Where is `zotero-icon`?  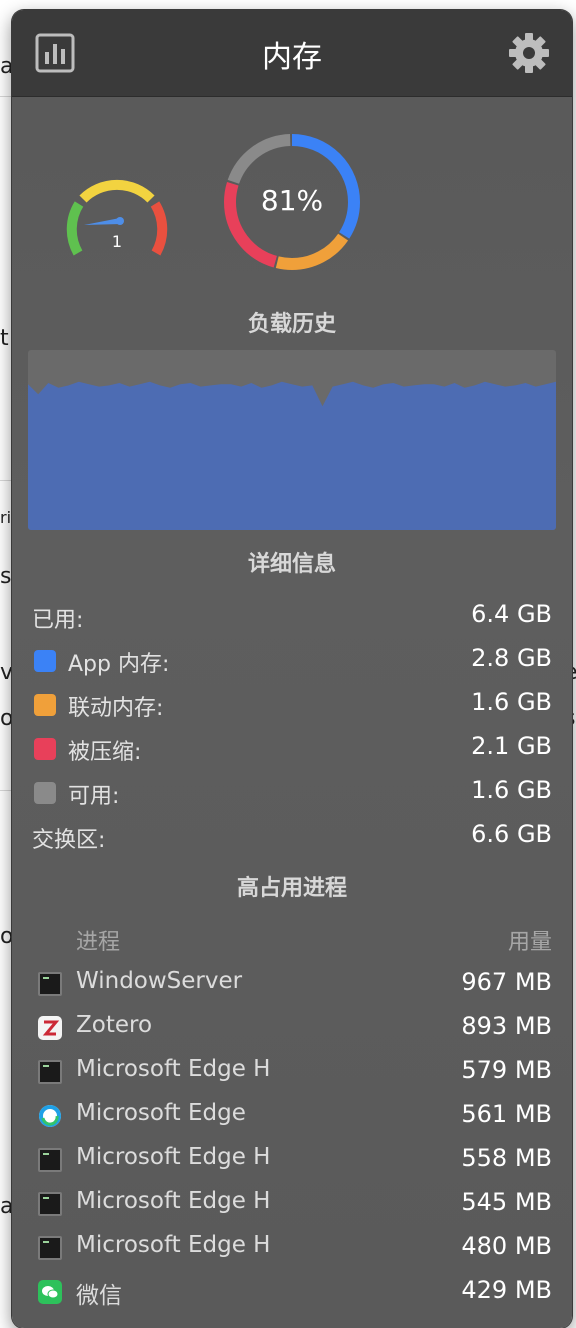 zotero-icon is located at coordinates (50, 1028).